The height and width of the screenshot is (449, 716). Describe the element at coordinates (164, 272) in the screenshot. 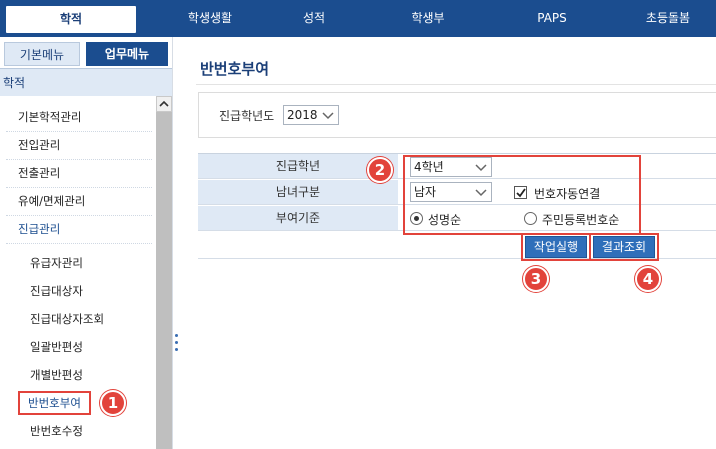

I see `sidebar-scrollbar` at that location.